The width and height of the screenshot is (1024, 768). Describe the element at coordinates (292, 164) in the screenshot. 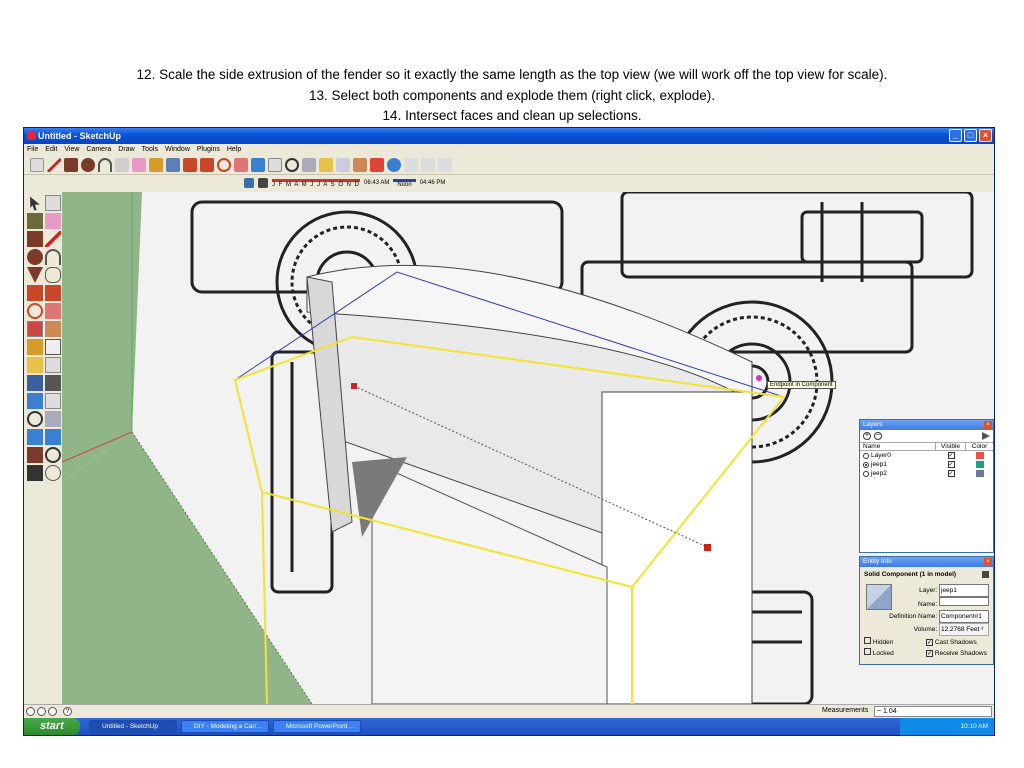

I see `zoom-icon` at that location.